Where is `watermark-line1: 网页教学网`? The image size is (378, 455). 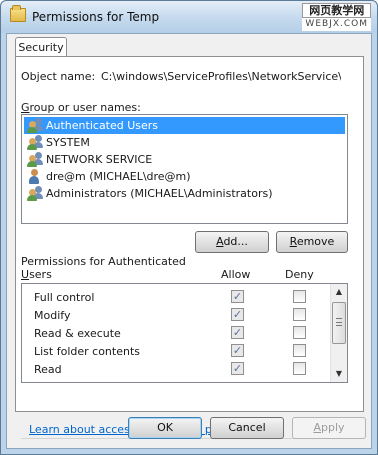 watermark-line1: 网页教学网 is located at coordinates (336, 10).